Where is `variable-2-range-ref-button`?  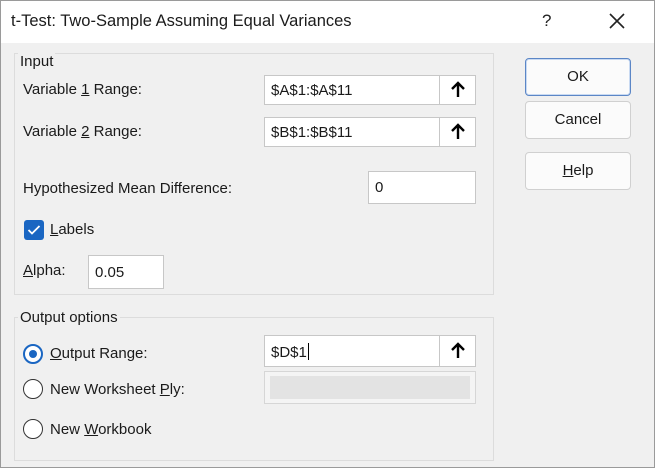 variable-2-range-ref-button is located at coordinates (457, 132).